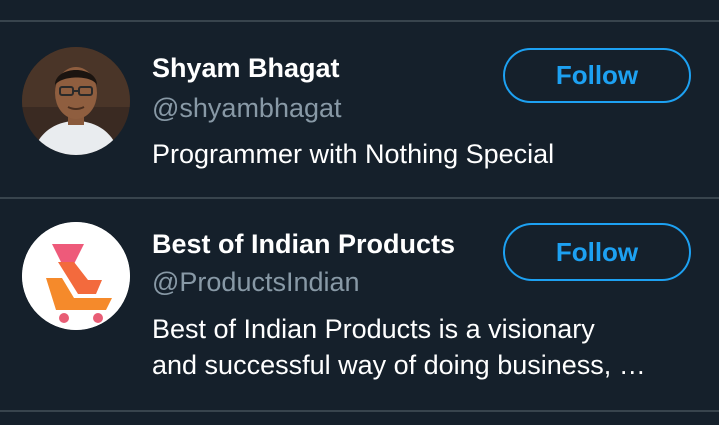 The width and height of the screenshot is (719, 425). I want to click on user-handle: @shyambhagat, so click(247, 108).